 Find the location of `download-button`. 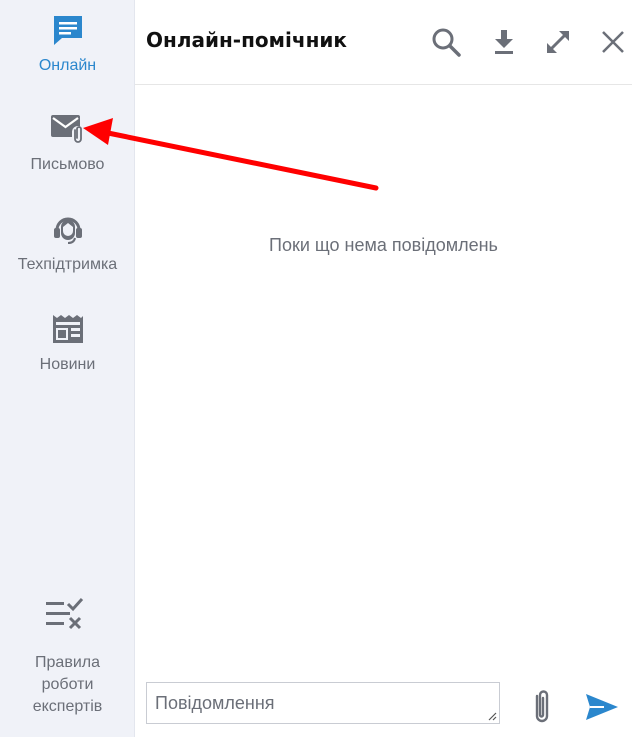

download-button is located at coordinates (504, 42).